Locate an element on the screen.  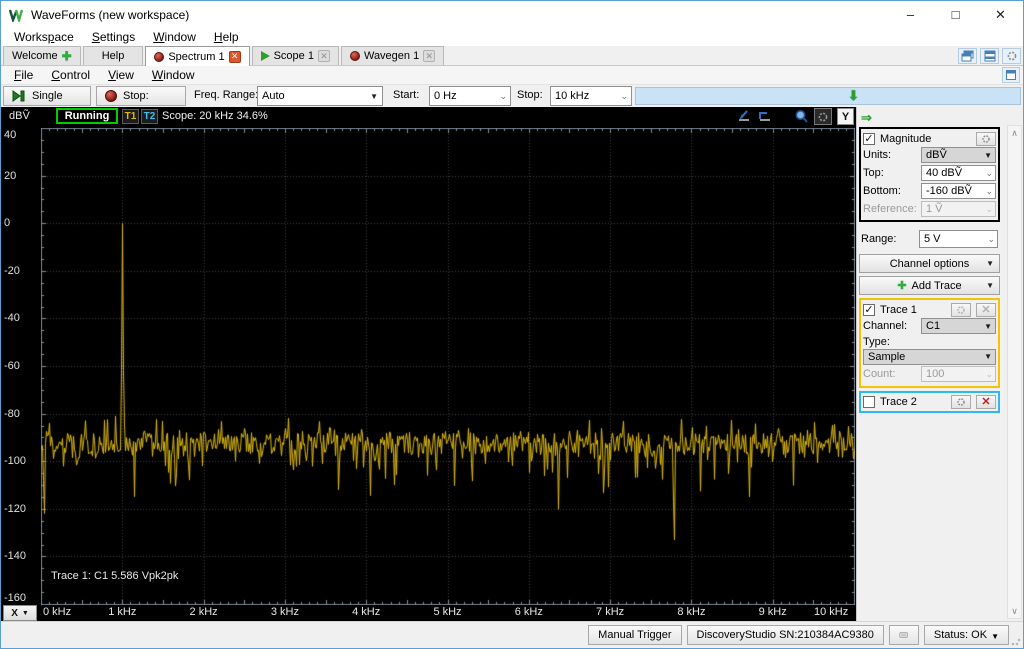
channel-options-button: Channel options ▼ is located at coordinates (929, 263).